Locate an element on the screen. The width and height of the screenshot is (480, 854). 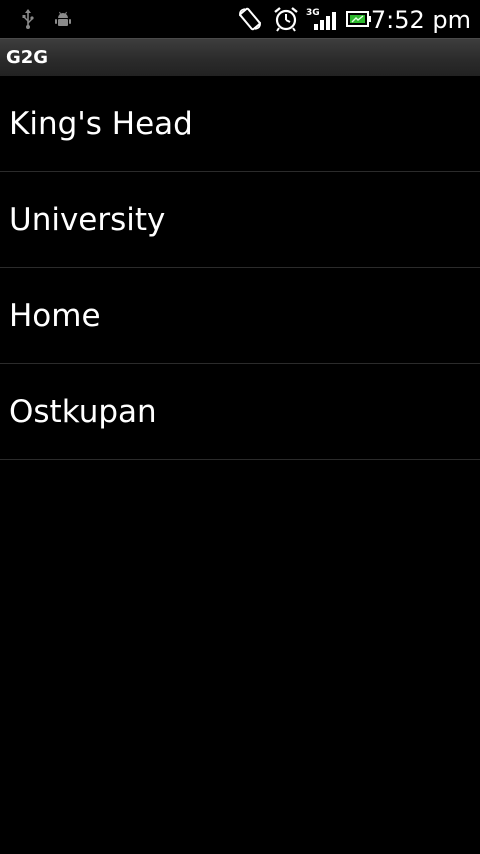
list-item: University is located at coordinates (240, 220).